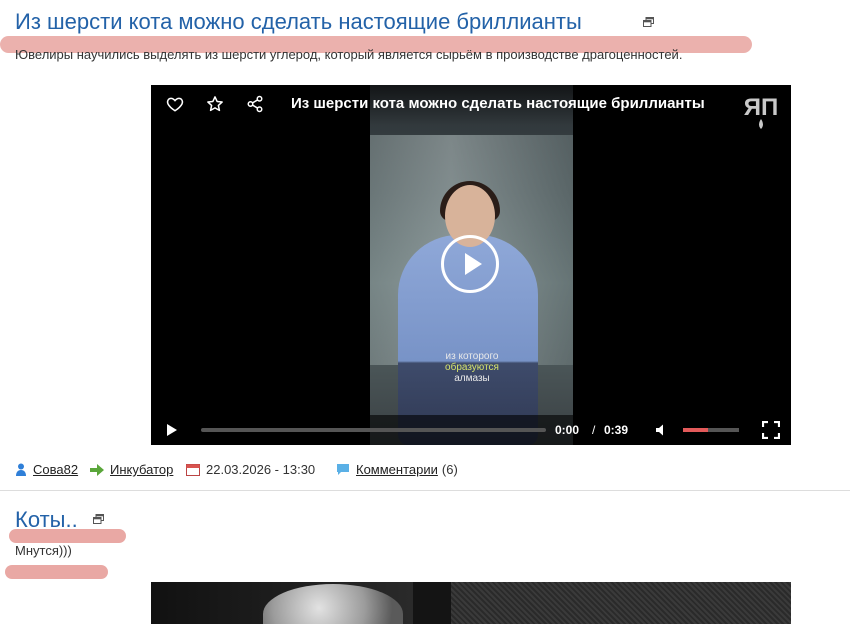 This screenshot has height=624, width=850. What do you see at coordinates (343, 469) in the screenshot?
I see `comment-icon` at bounding box center [343, 469].